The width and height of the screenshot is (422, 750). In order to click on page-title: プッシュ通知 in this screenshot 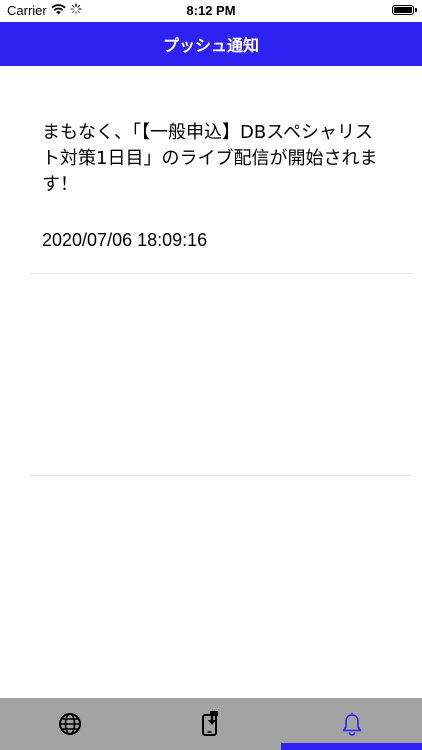, I will do `click(210, 45)`.